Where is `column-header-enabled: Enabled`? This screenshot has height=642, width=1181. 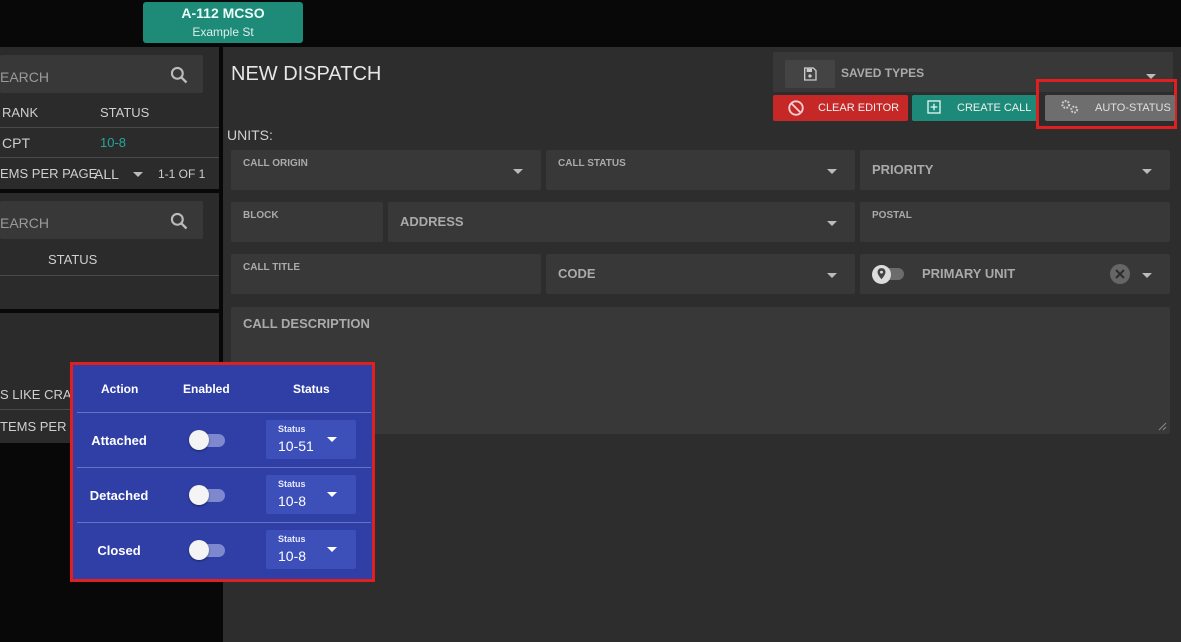
column-header-enabled: Enabled is located at coordinates (206, 389).